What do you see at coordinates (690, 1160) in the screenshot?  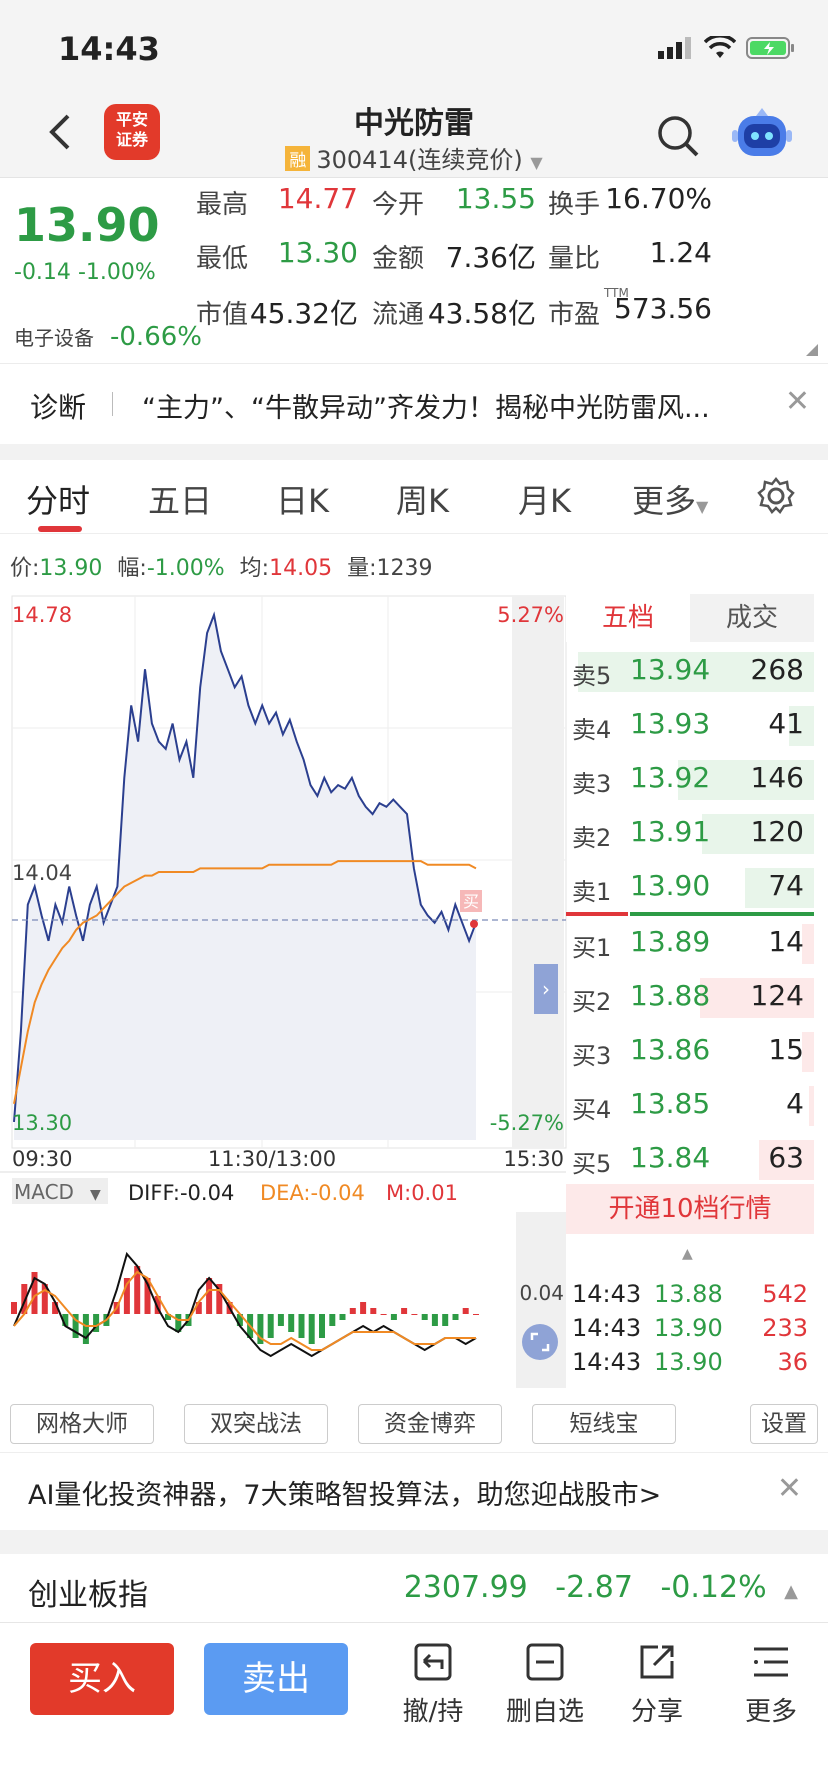 I see `bid-row: 买5 13.84 63` at bounding box center [690, 1160].